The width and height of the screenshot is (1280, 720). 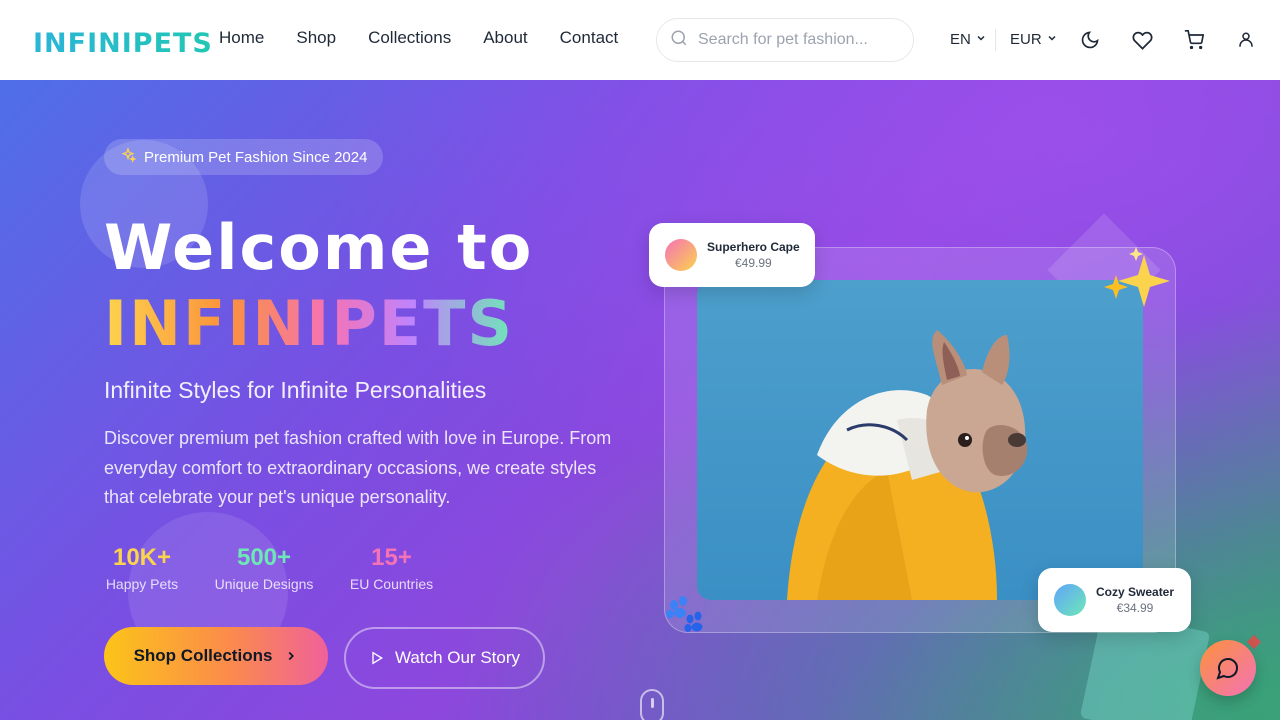 What do you see at coordinates (1135, 592) in the screenshot?
I see `product-name: Cozy Sweater` at bounding box center [1135, 592].